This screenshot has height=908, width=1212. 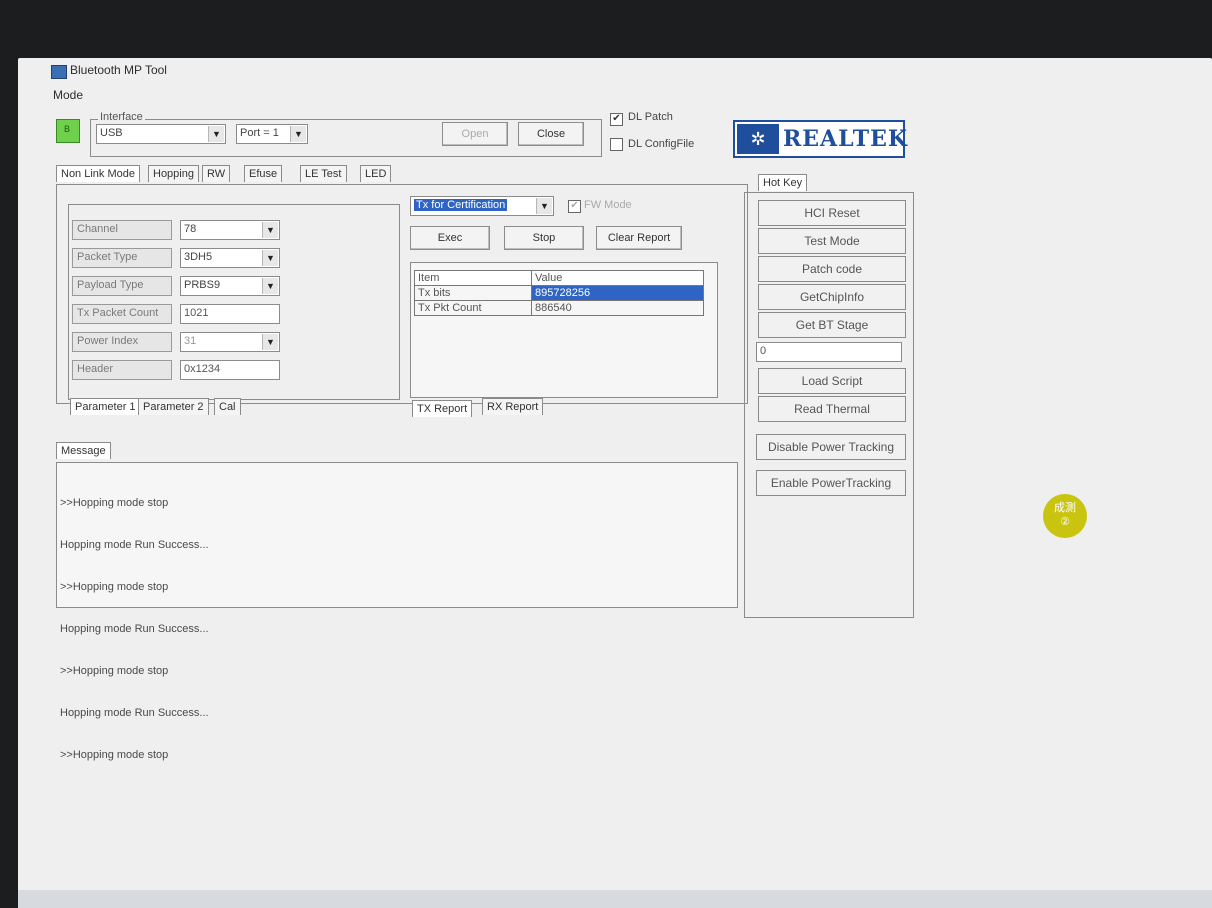 I want to click on read-thermal-button: Read Thermal, so click(x=832, y=409).